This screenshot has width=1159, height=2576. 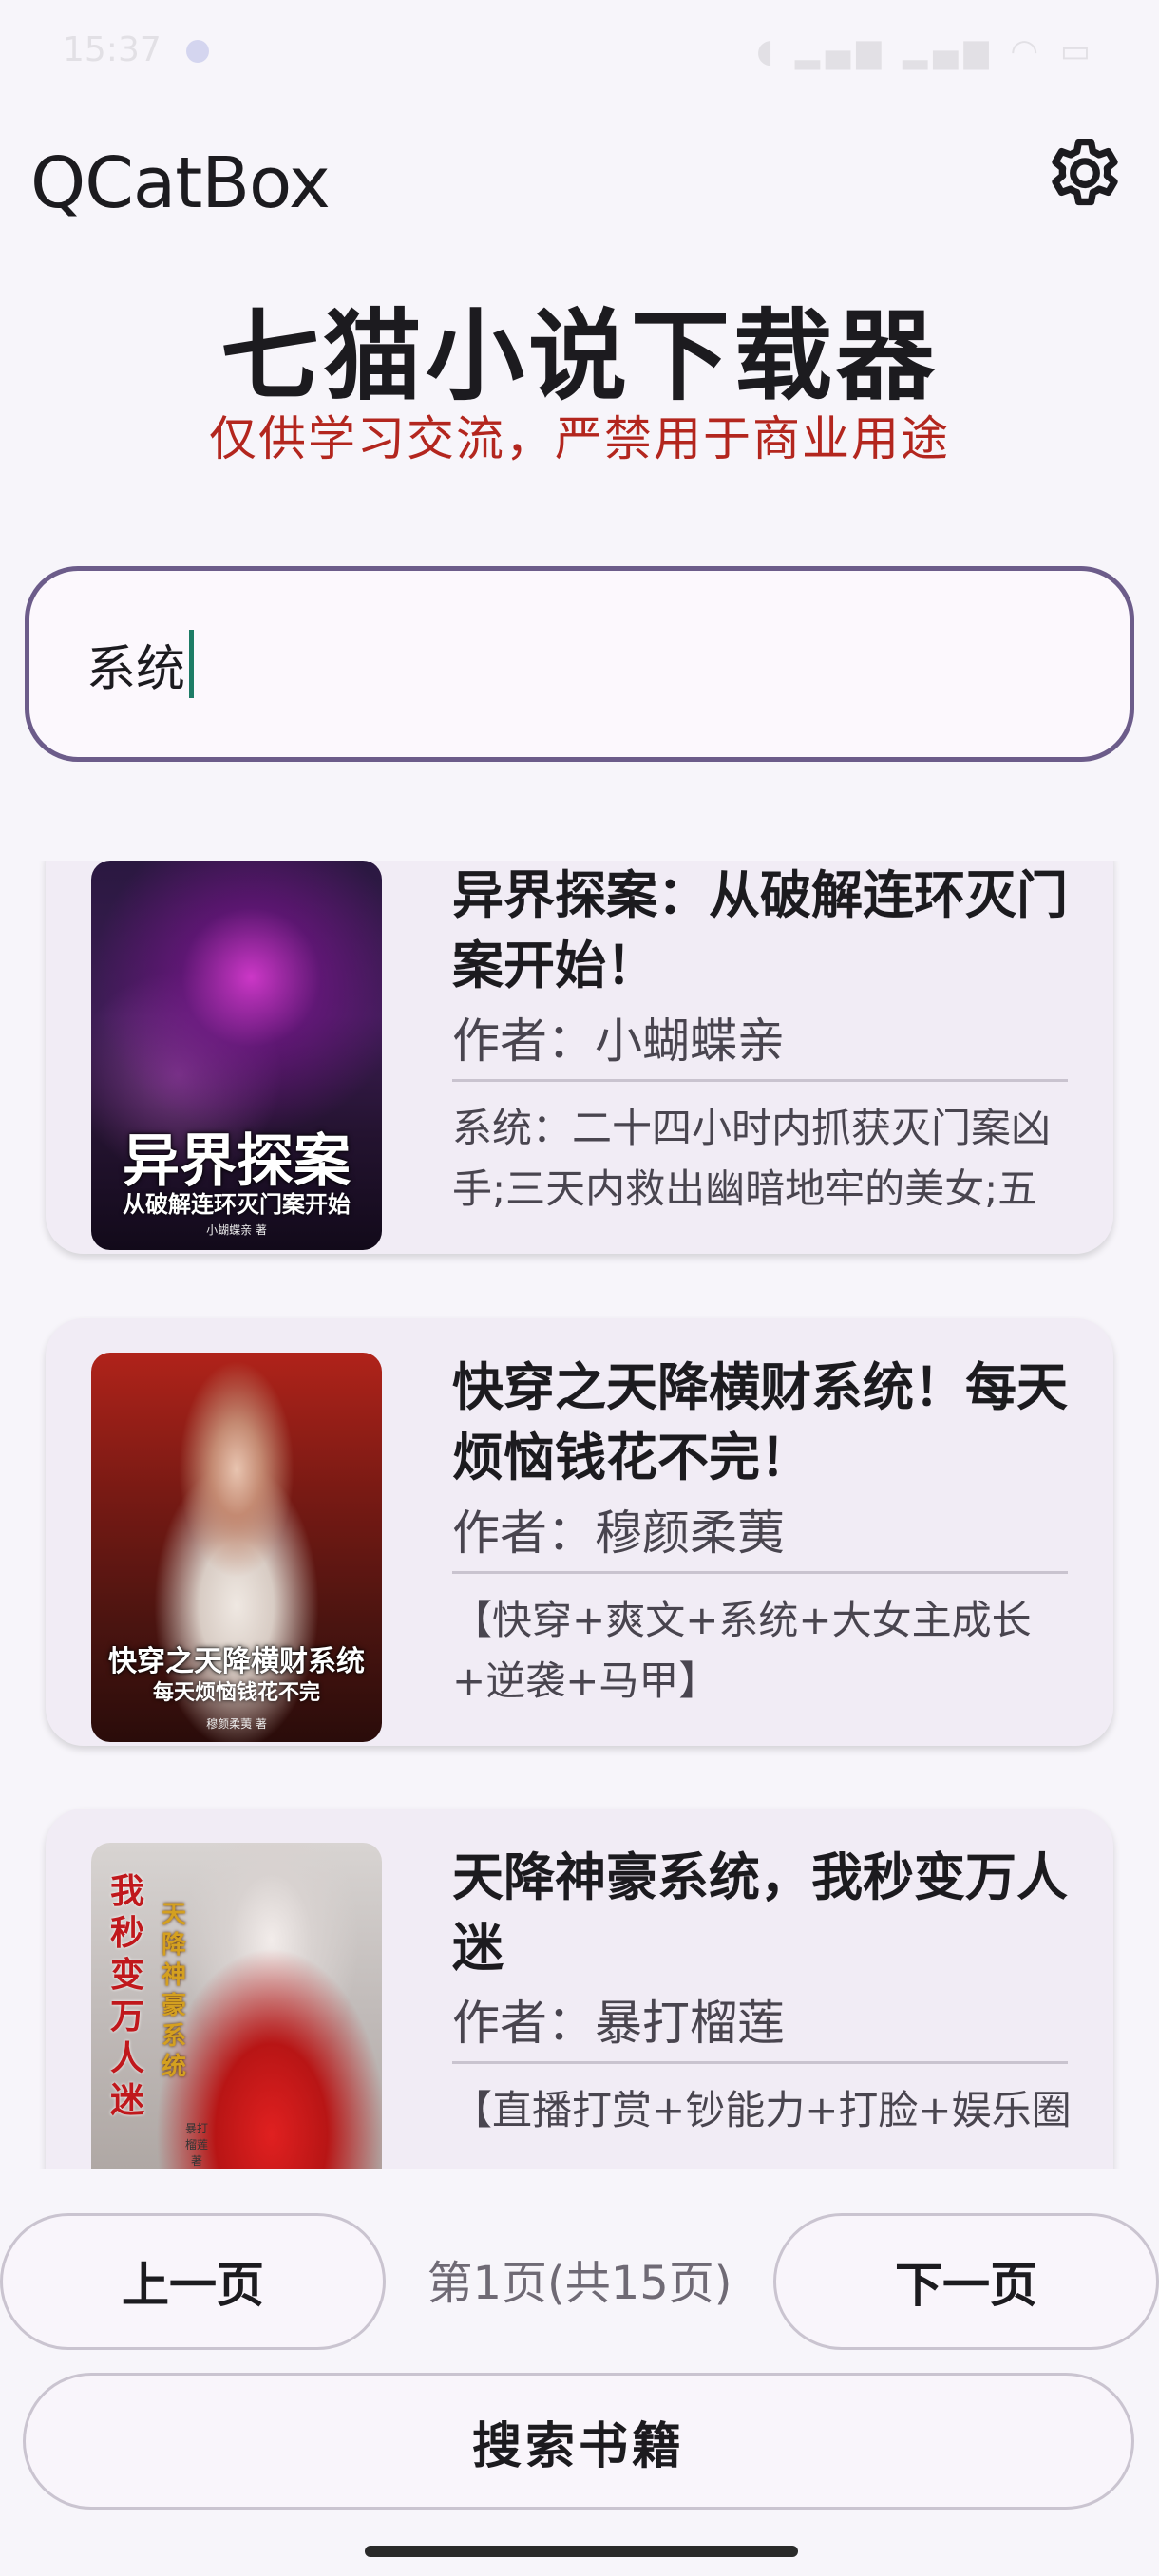 What do you see at coordinates (618, 1533) in the screenshot?
I see `book-author: 作者：穆颜柔荑` at bounding box center [618, 1533].